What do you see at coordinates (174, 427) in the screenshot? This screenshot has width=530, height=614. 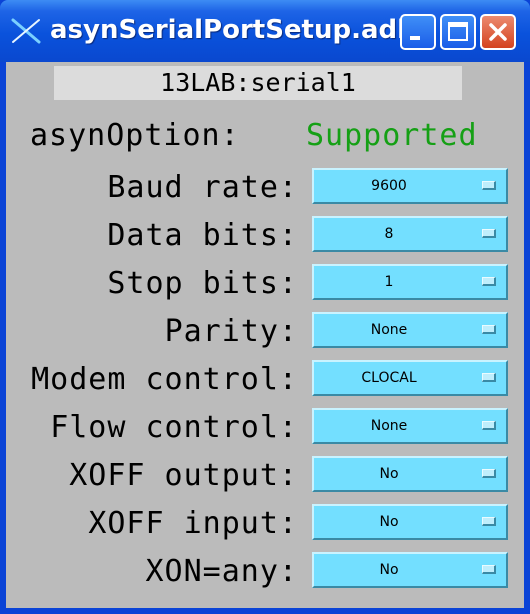 I see `flow-control-label: Flow control:` at bounding box center [174, 427].